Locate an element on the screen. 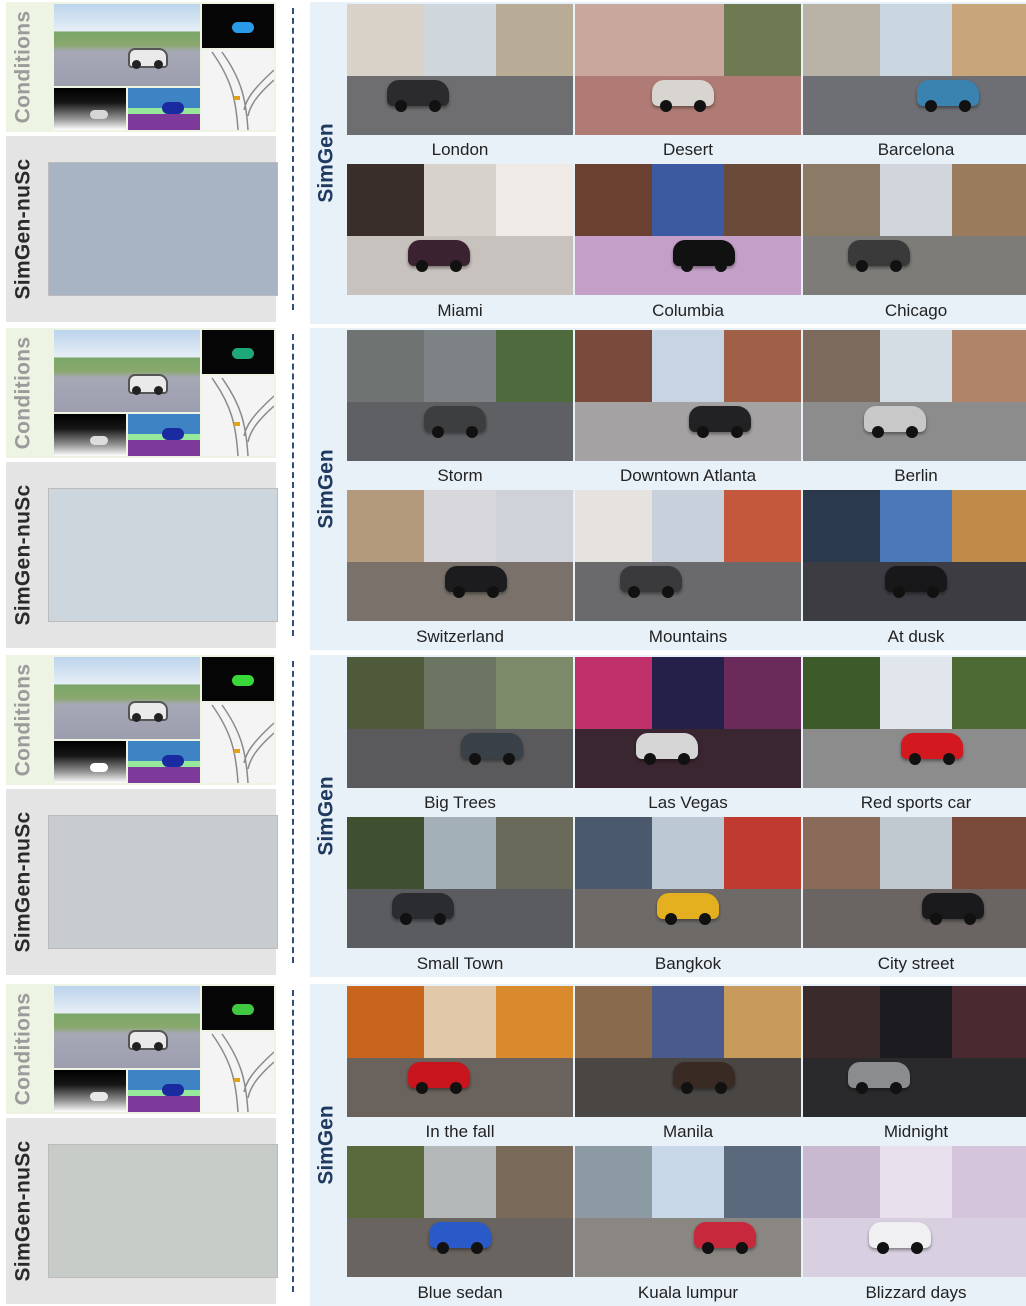 This screenshot has width=1026, height=1306. generated-sample: In the fall is located at coordinates (460, 1064).